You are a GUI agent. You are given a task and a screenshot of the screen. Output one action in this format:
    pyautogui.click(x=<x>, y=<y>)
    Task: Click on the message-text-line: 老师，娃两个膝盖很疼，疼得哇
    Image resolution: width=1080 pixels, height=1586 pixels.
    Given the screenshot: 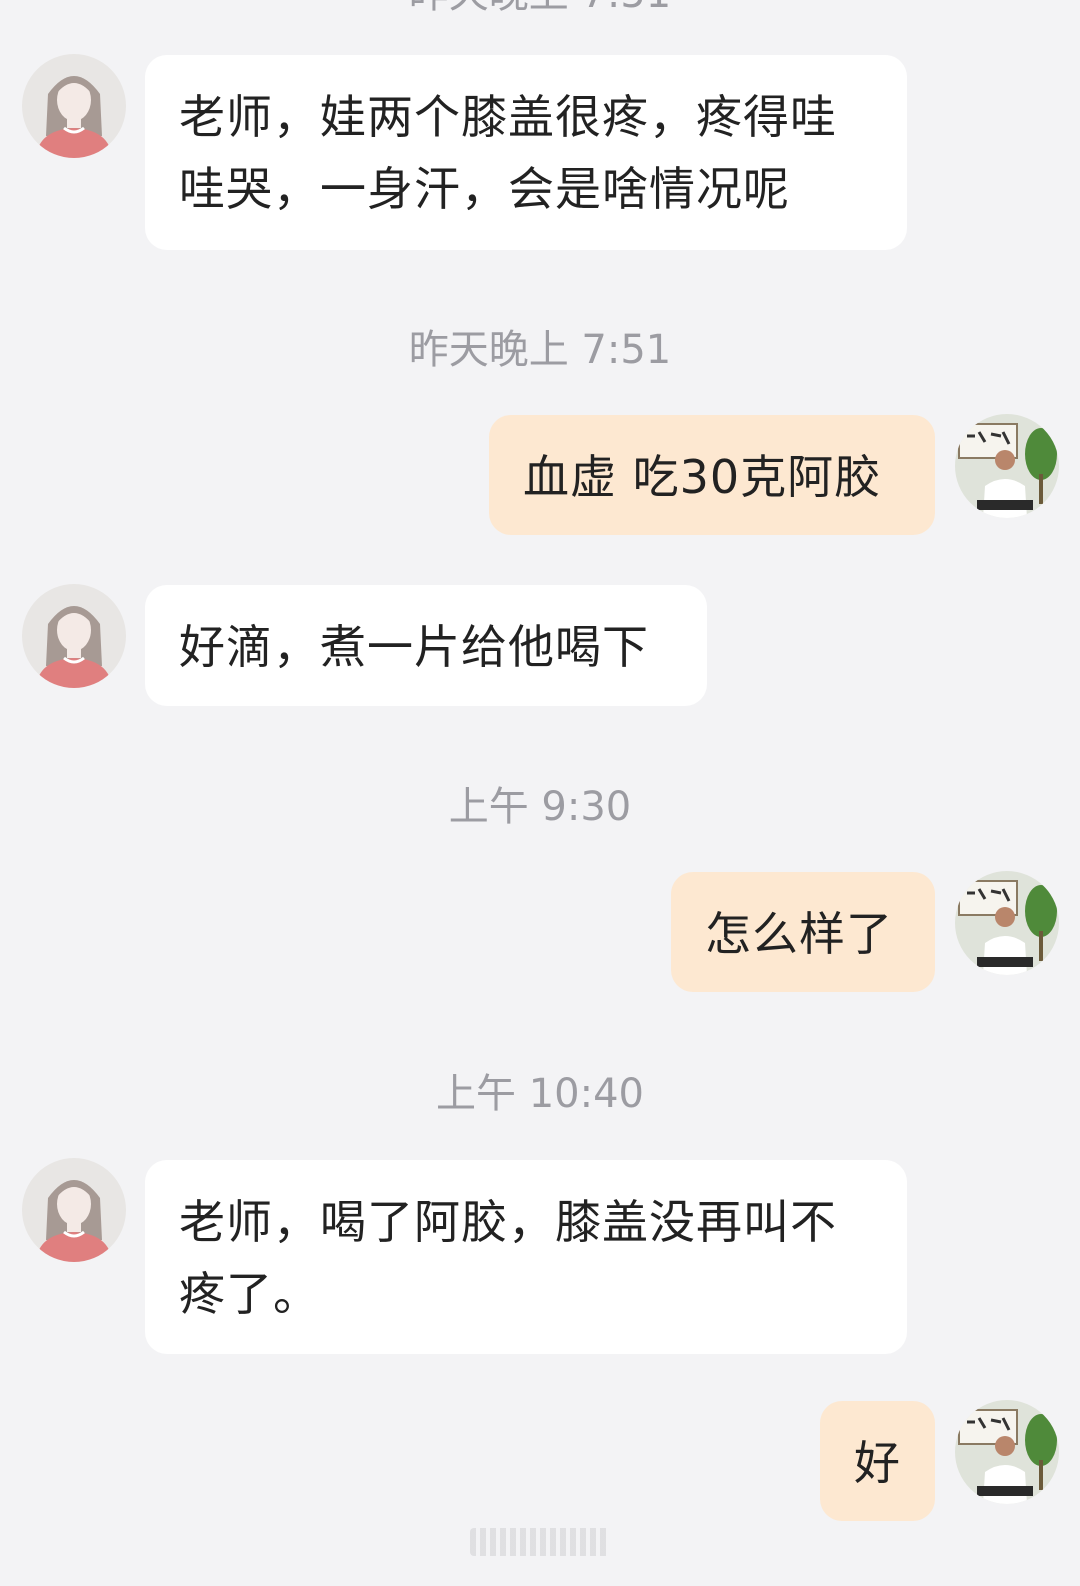 What is the action you would take?
    pyautogui.click(x=508, y=117)
    